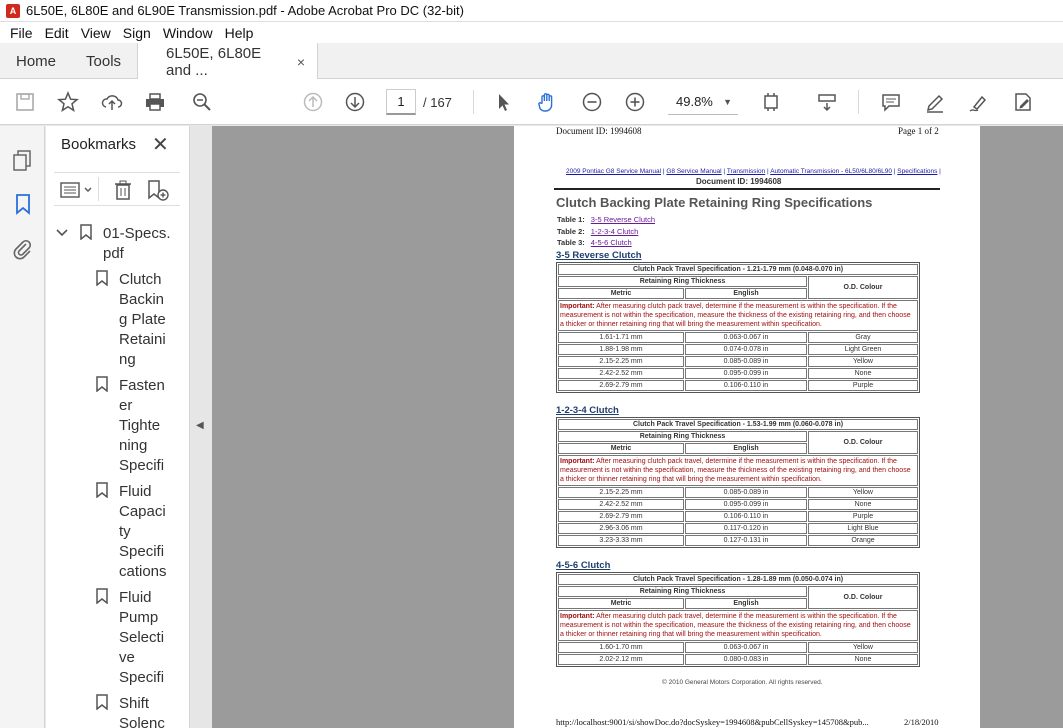 Image resolution: width=1063 pixels, height=728 pixels. I want to click on cell-english: 0.117-0.120 in, so click(746, 528).